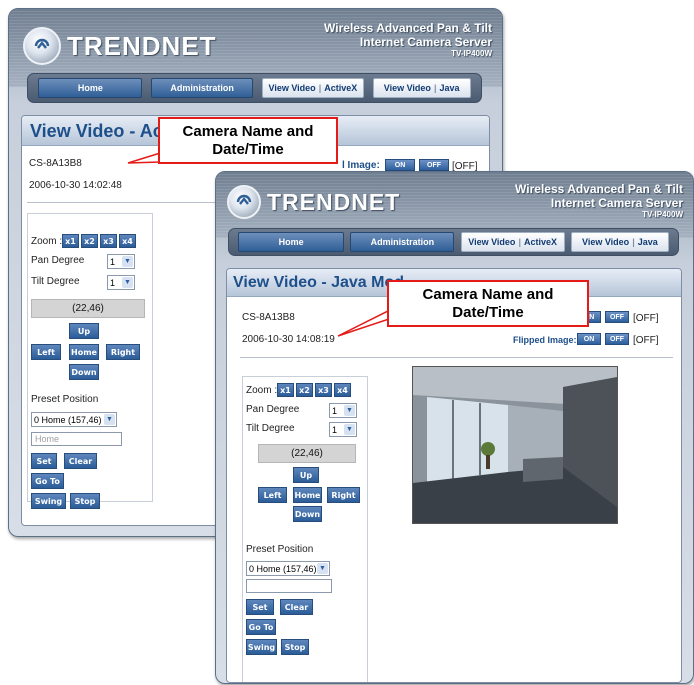 The width and height of the screenshot is (694, 685). Describe the element at coordinates (408, 28) in the screenshot. I see `product-line1: Wireless Advanced Pan & Tilt` at that location.